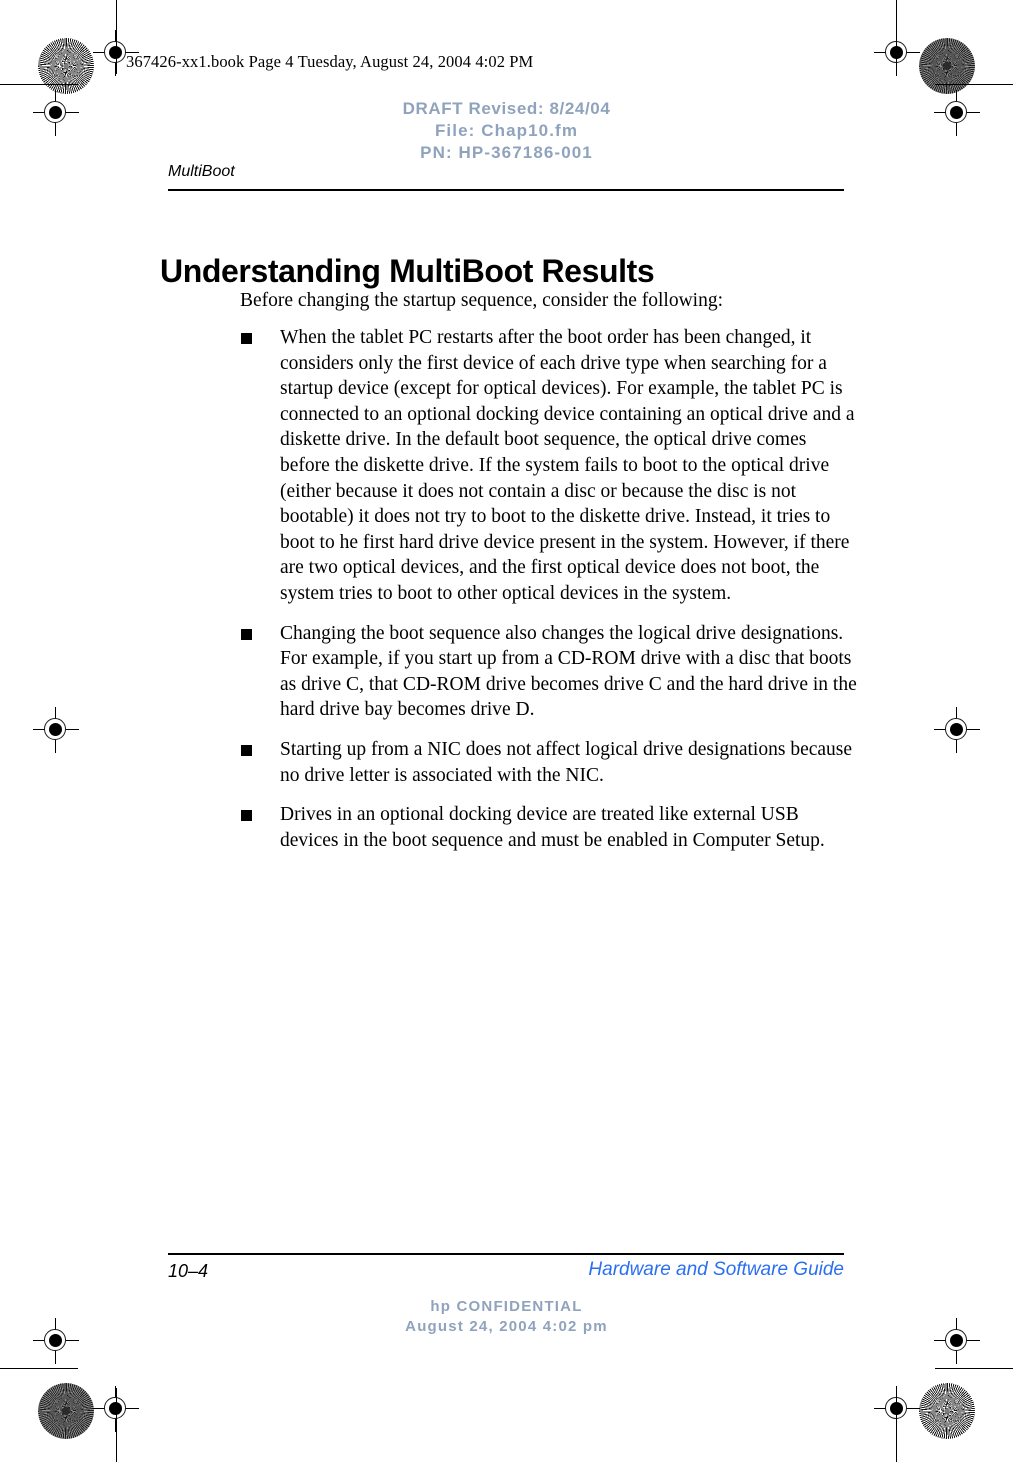 The image size is (1013, 1462). I want to click on header-rule, so click(506, 190).